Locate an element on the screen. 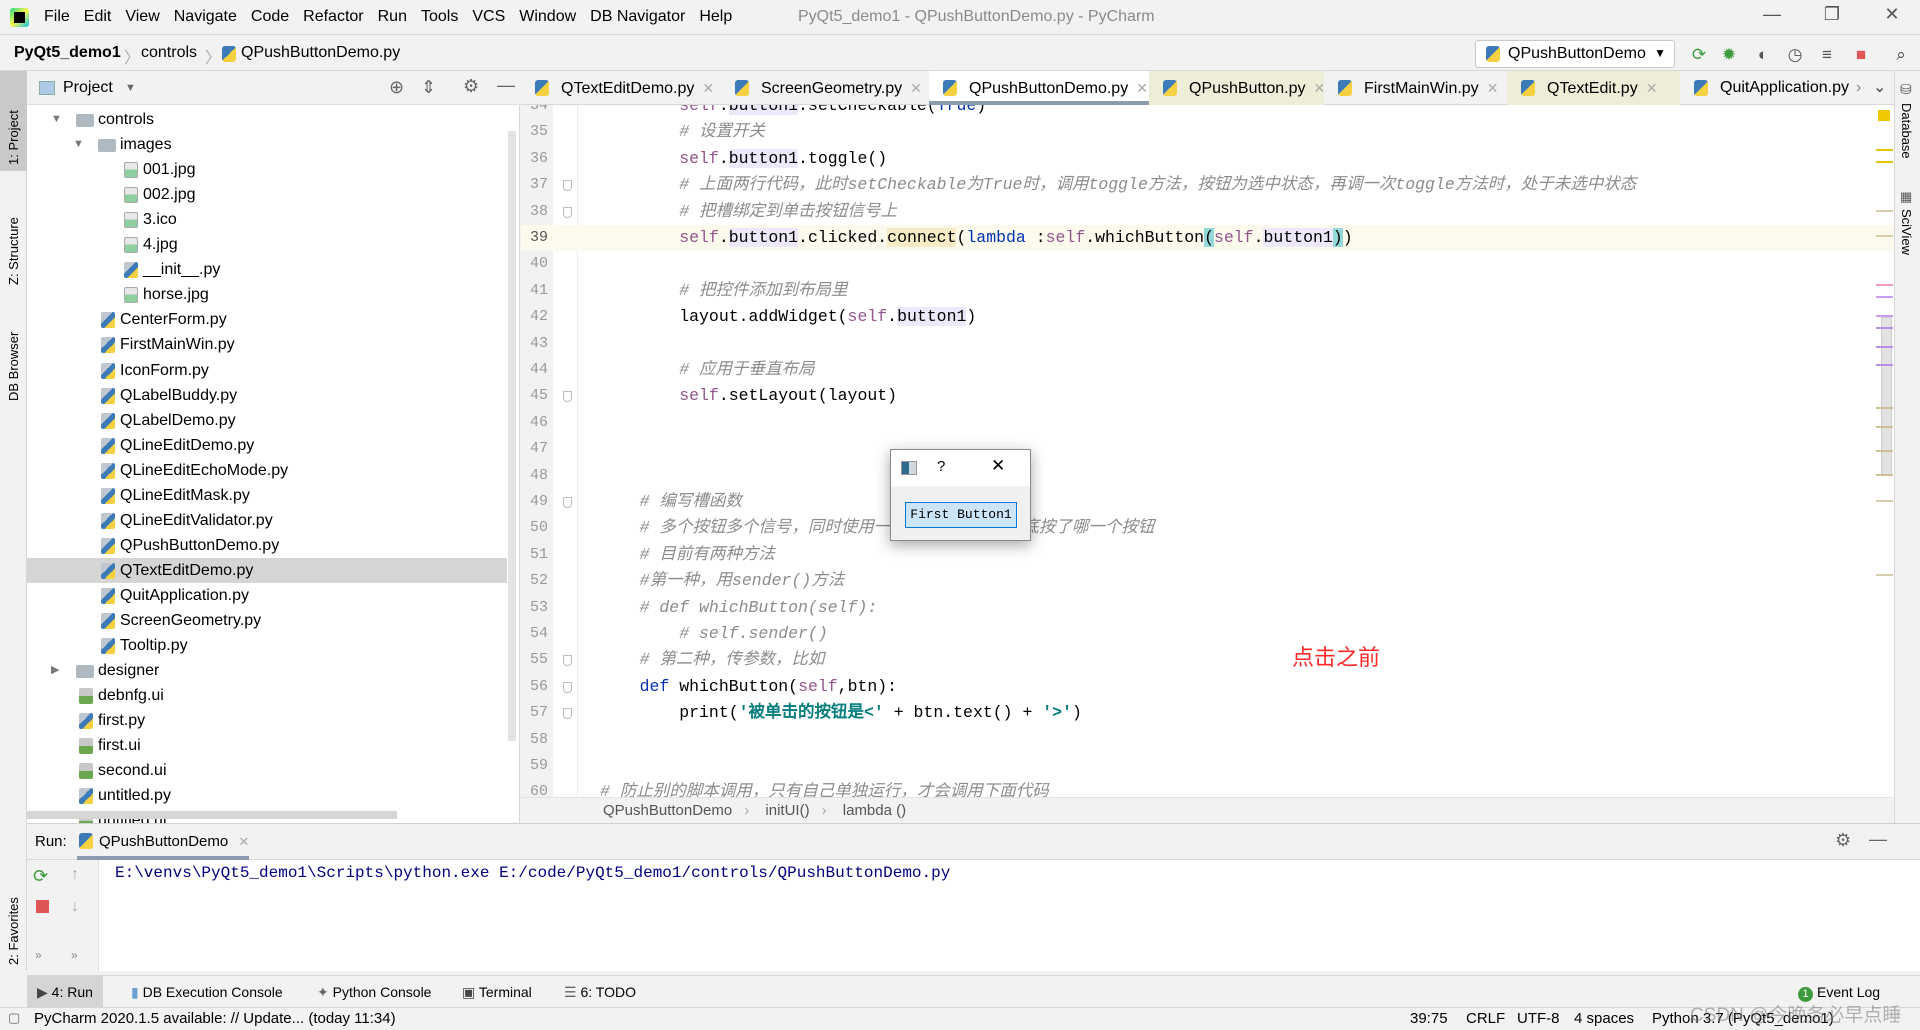  tree-item: 001.jpg is located at coordinates (267, 169).